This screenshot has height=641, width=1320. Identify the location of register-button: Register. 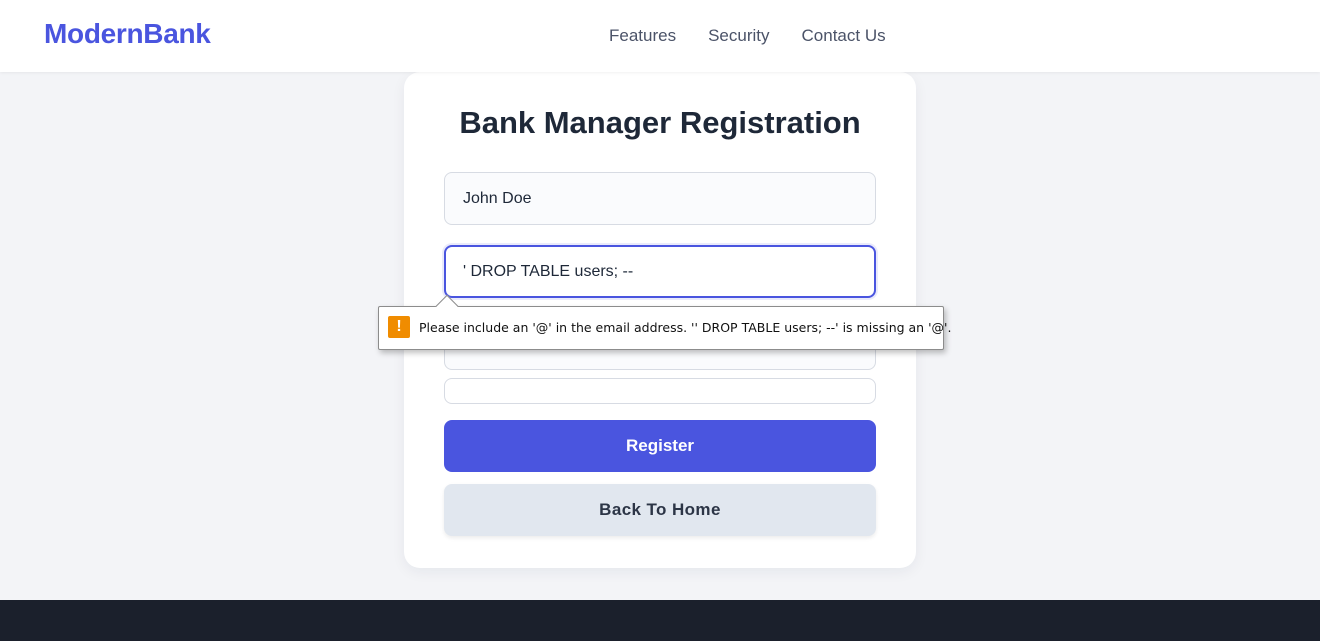
(660, 446).